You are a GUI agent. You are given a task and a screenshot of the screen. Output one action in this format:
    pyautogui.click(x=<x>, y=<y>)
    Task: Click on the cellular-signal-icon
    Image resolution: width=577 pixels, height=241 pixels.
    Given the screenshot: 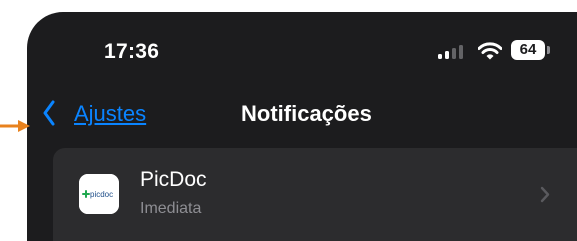 What is the action you would take?
    pyautogui.click(x=451, y=51)
    